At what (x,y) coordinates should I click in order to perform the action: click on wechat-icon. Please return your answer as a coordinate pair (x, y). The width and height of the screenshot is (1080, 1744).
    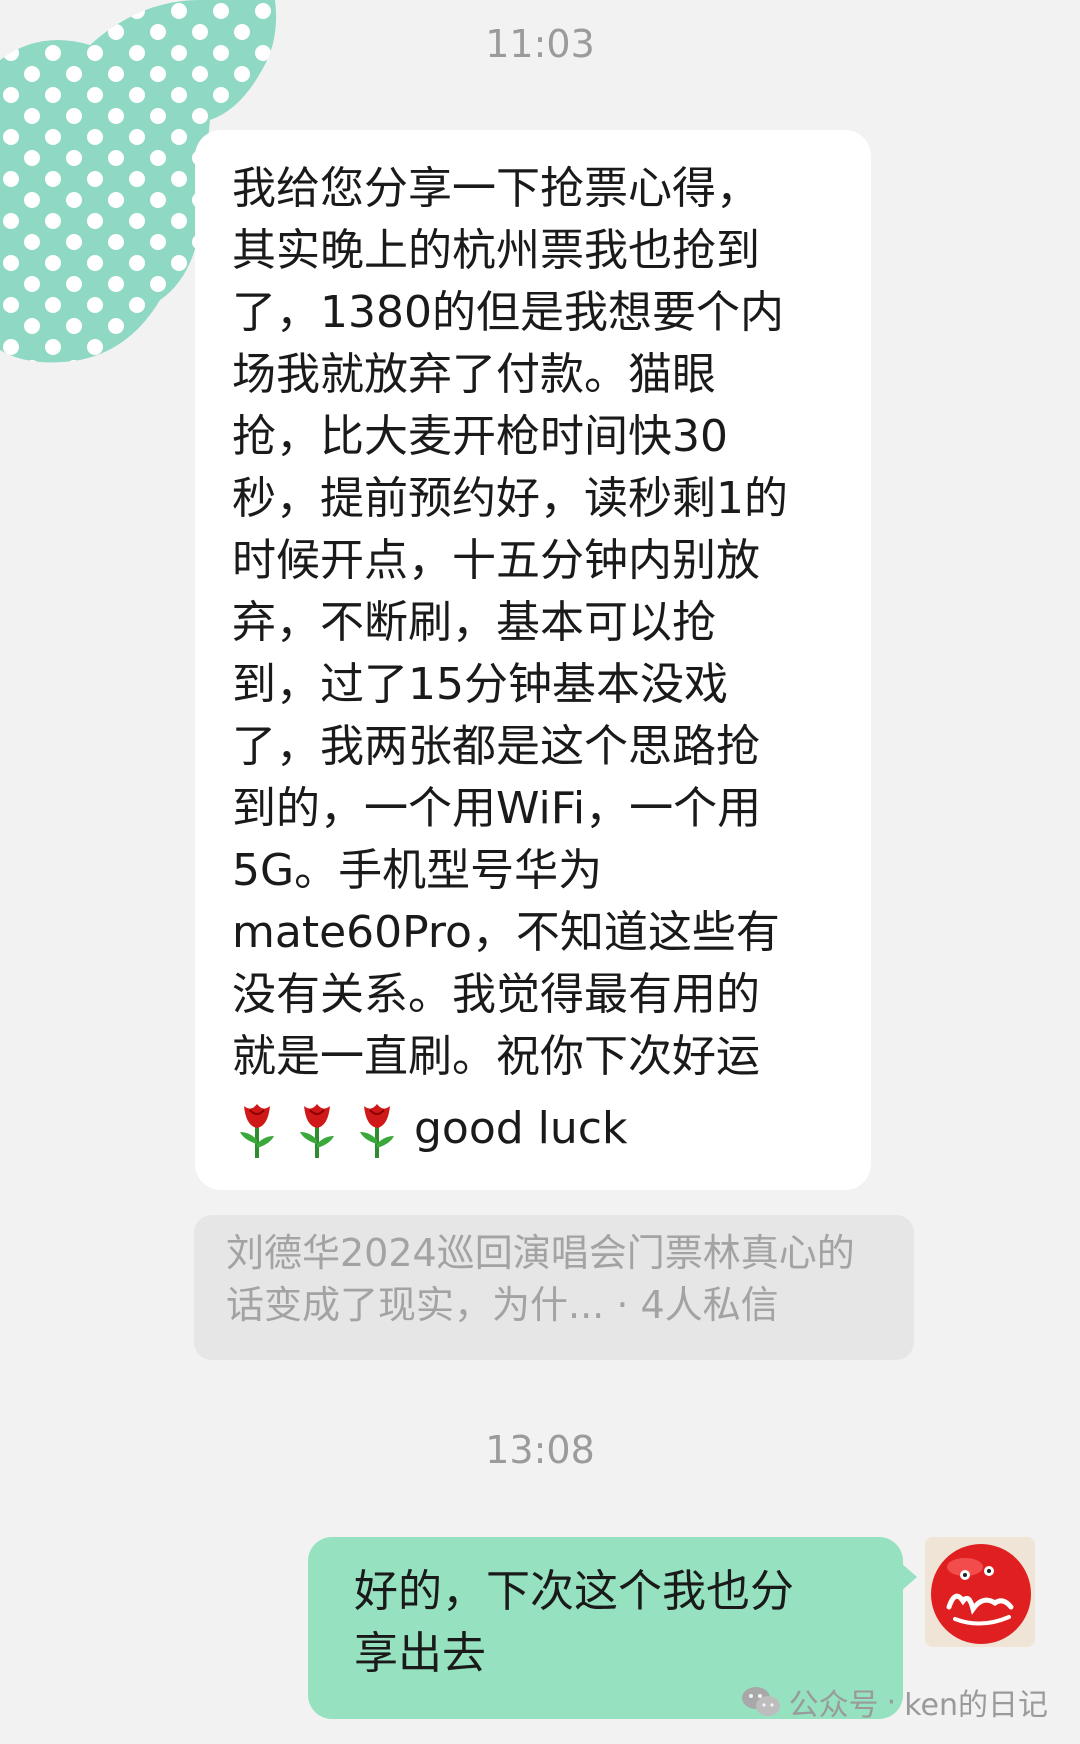
    Looking at the image, I should click on (761, 1702).